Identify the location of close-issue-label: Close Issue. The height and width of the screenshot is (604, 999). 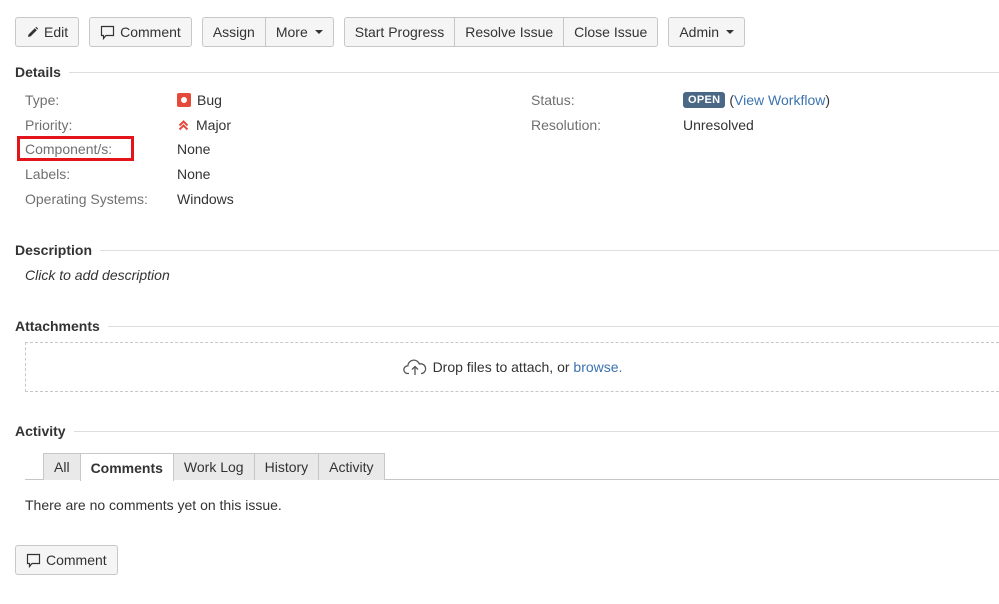
(611, 32).